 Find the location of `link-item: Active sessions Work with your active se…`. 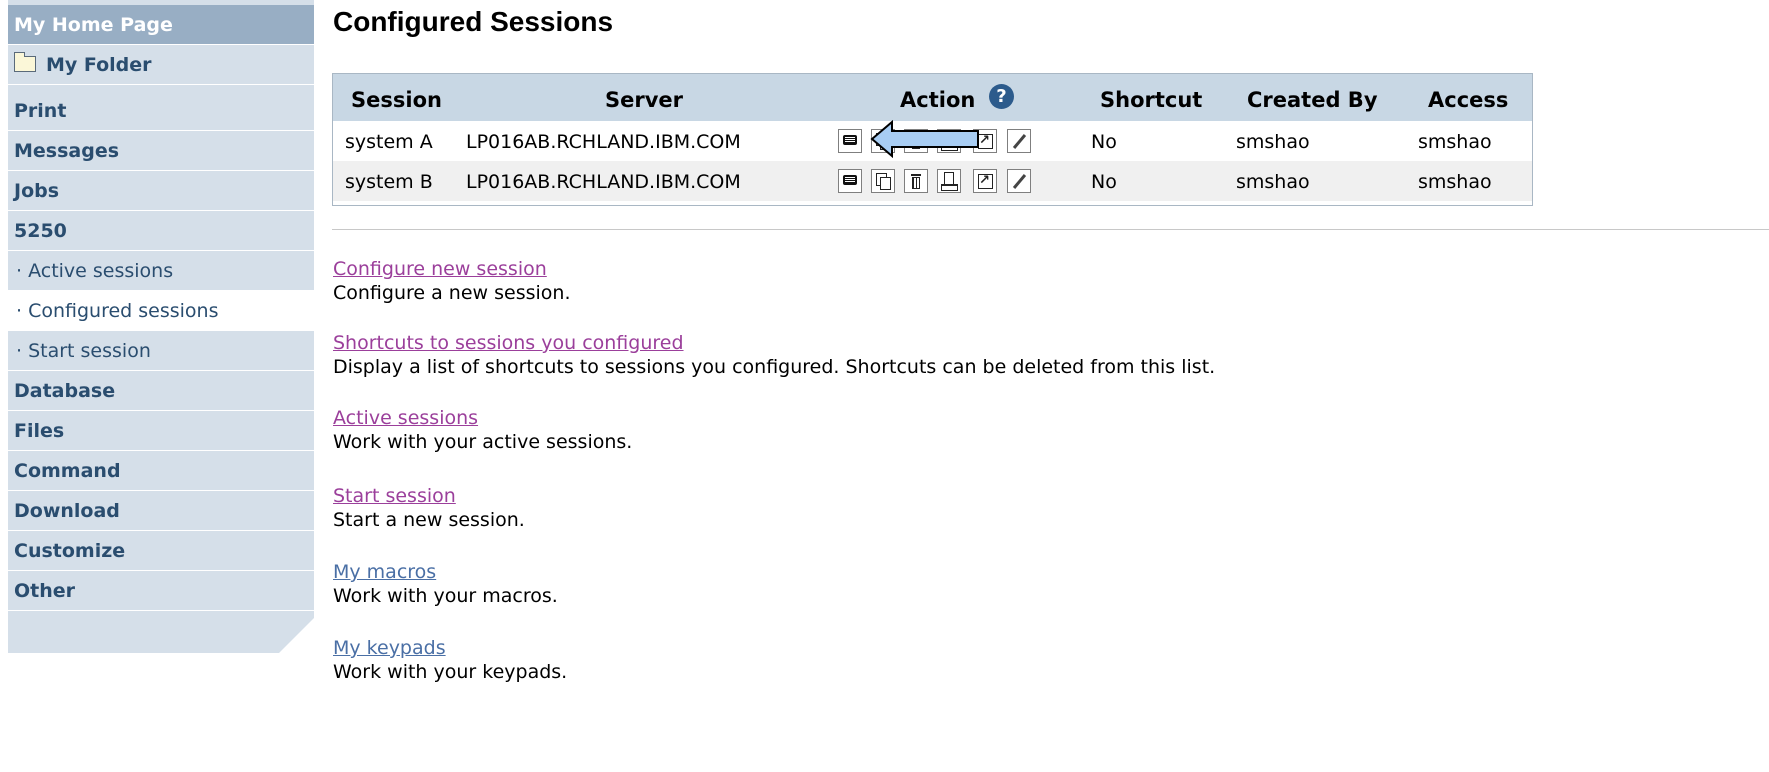

link-item: Active sessions Work with your active se… is located at coordinates (482, 430).